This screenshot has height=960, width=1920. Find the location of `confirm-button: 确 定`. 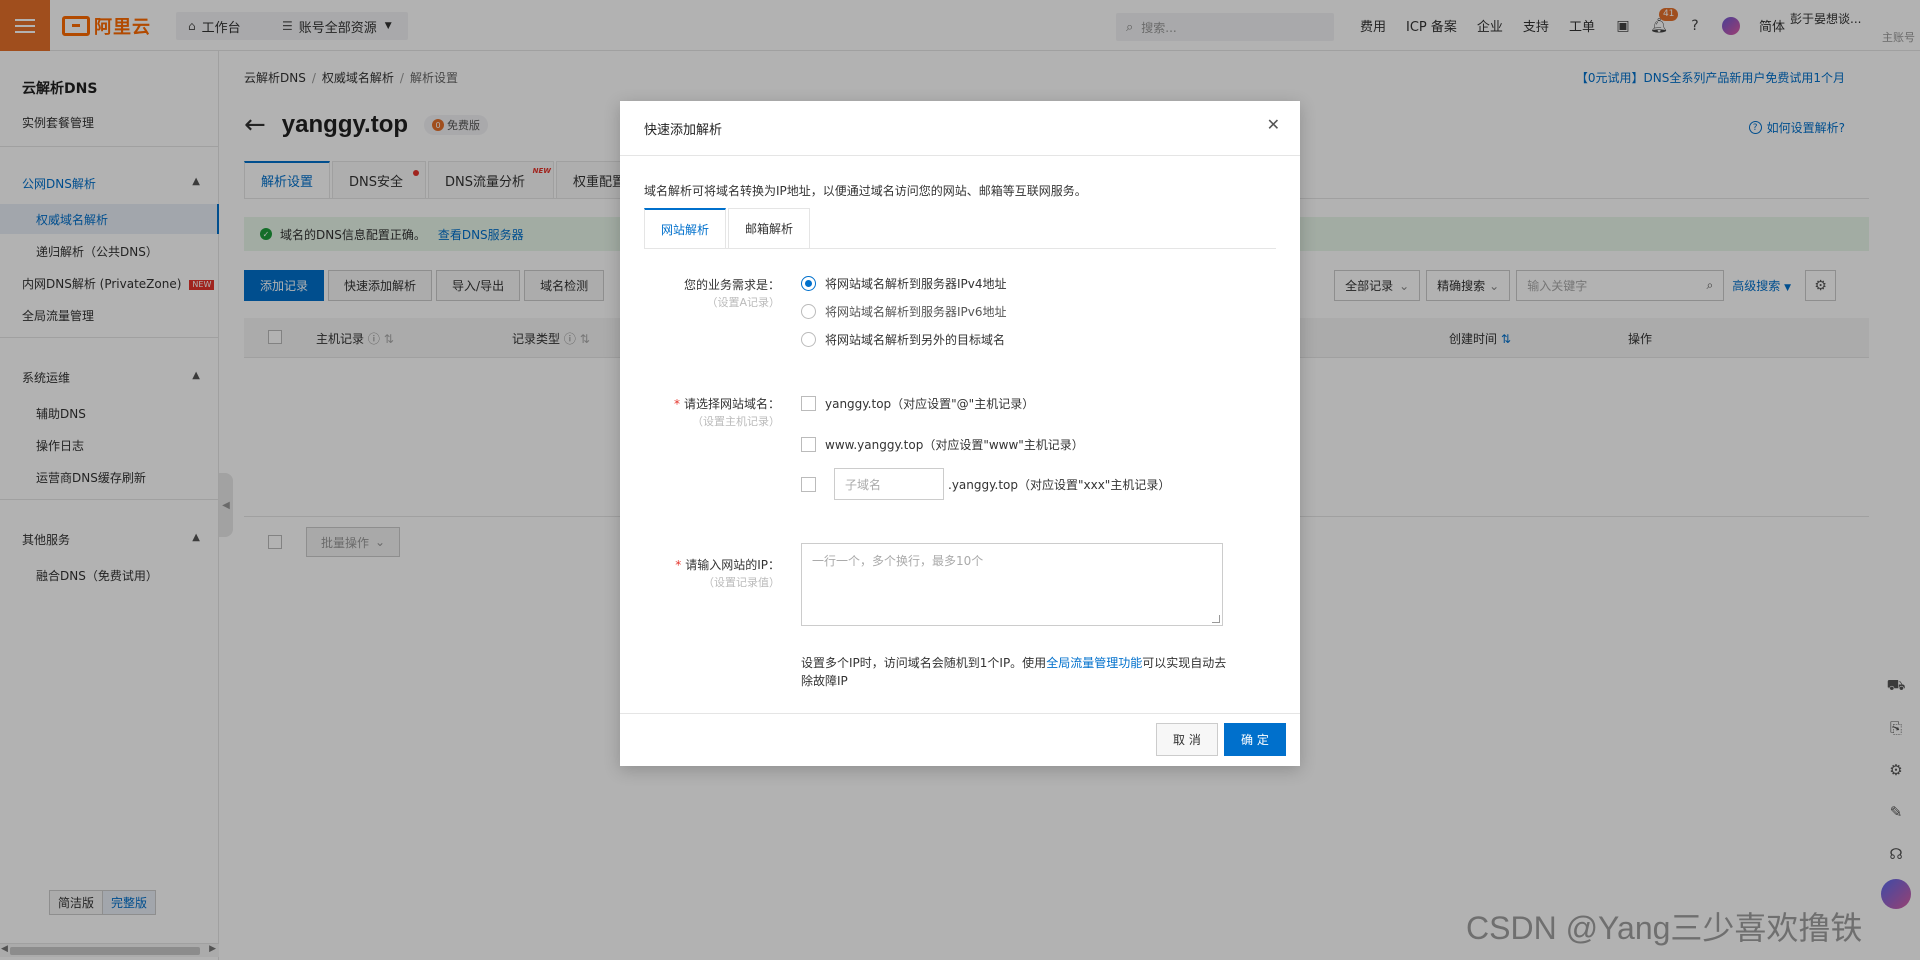

confirm-button: 确 定 is located at coordinates (1255, 739).